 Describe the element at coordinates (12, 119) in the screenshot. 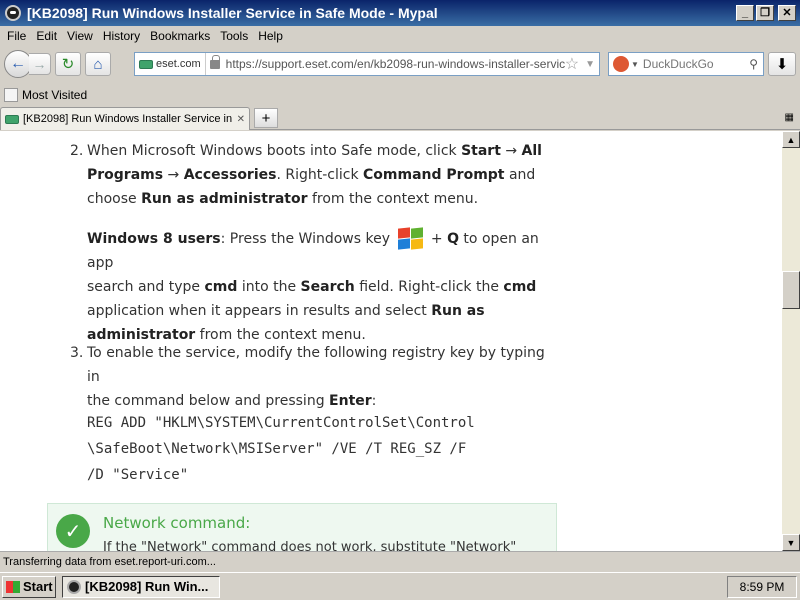

I see `tab-favicon-icon` at that location.